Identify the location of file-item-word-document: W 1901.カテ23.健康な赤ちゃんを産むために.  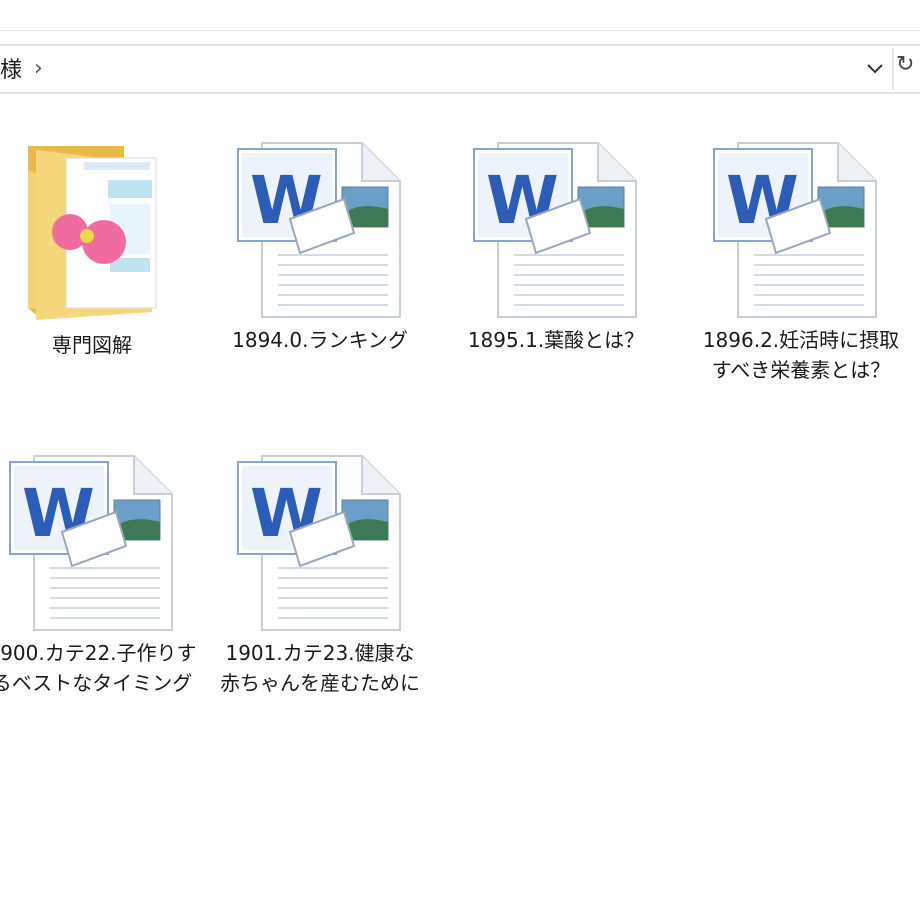
(320, 573).